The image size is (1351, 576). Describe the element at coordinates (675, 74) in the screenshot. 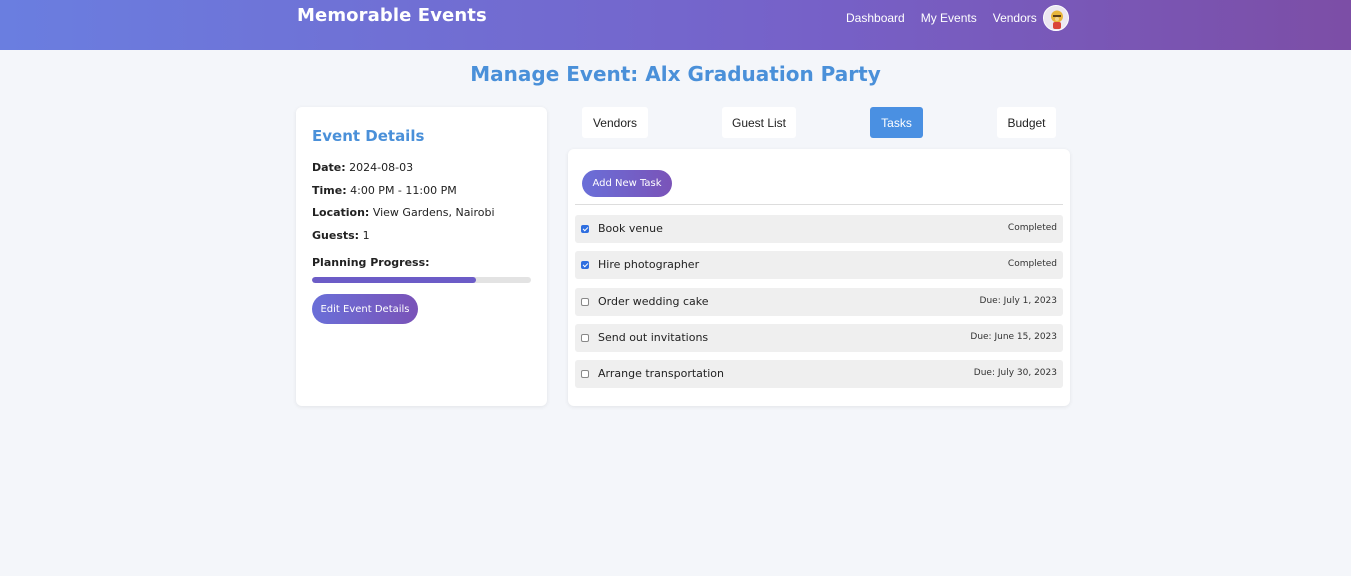

I see `page-title: Manage Event: Alx Graduation Party` at that location.